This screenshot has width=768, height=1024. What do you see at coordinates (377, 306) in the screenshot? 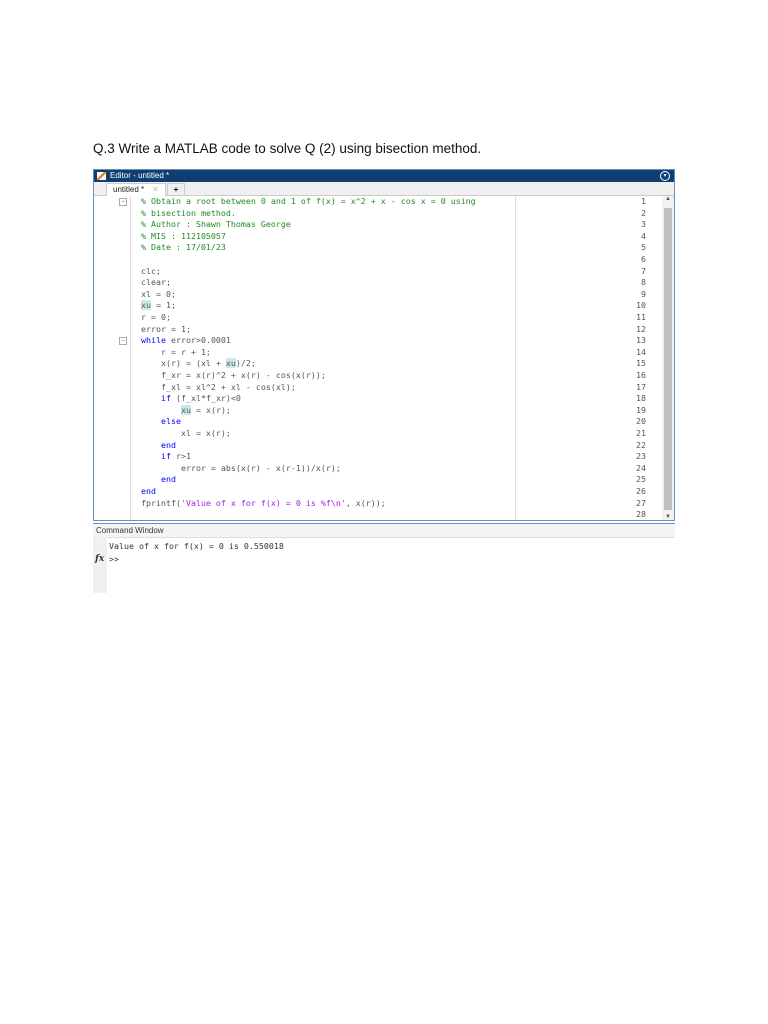
I see `code-line: 10 xu = 1;` at bounding box center [377, 306].